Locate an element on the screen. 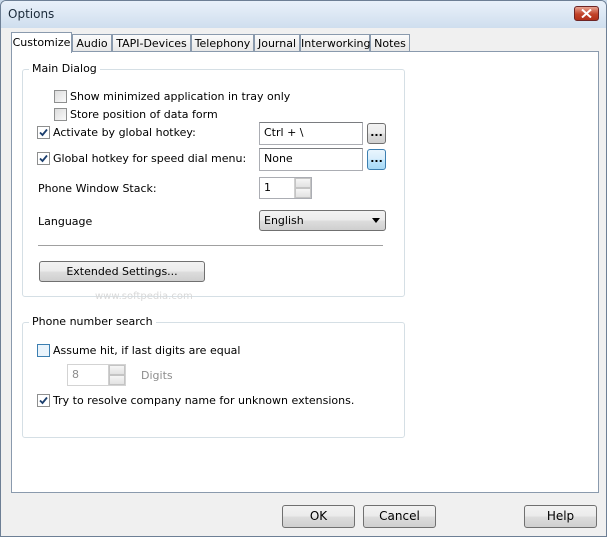 The width and height of the screenshot is (607, 537). language-value: English is located at coordinates (284, 220).